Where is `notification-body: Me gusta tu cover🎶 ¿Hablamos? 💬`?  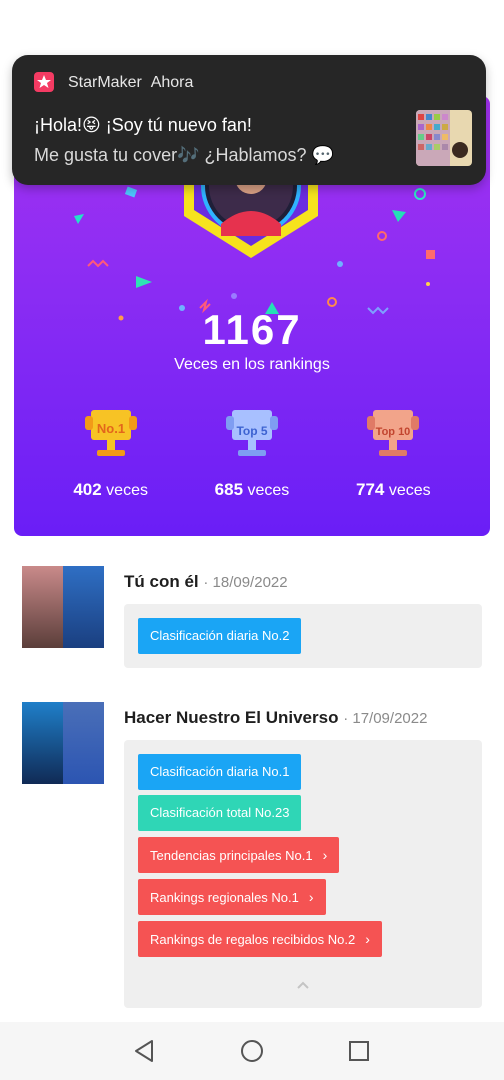
notification-body: Me gusta tu cover🎶 ¿Hablamos? 💬 is located at coordinates (184, 155).